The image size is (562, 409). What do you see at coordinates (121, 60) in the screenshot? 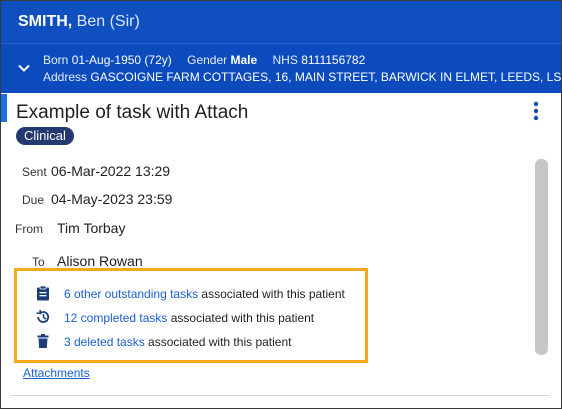
I see `born-value: 01-Aug-1950 (72y)` at bounding box center [121, 60].